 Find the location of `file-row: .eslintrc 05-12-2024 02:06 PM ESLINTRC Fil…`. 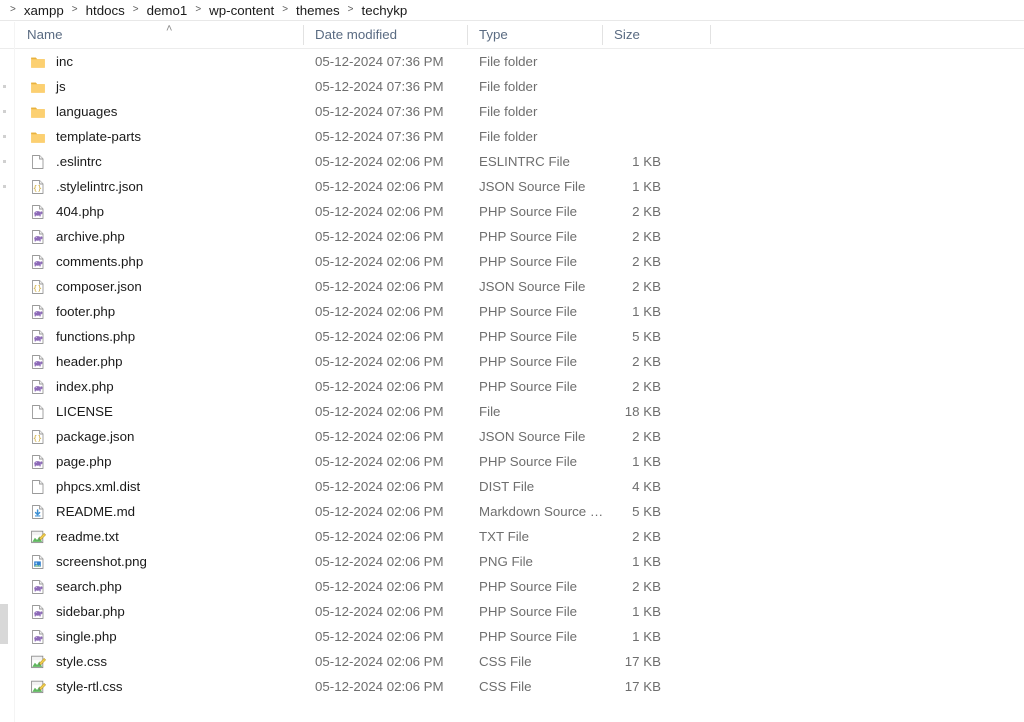

file-row: .eslintrc 05-12-2024 02:06 PM ESLINTRC Fil… is located at coordinates (512, 161).